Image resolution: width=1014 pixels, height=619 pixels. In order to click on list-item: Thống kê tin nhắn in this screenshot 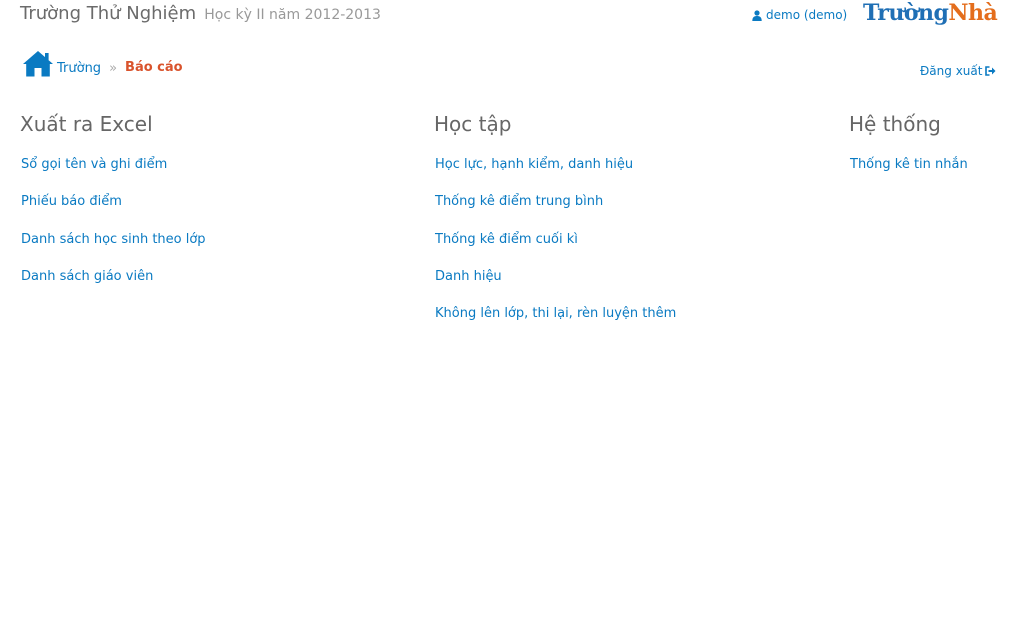, I will do `click(909, 173)`.